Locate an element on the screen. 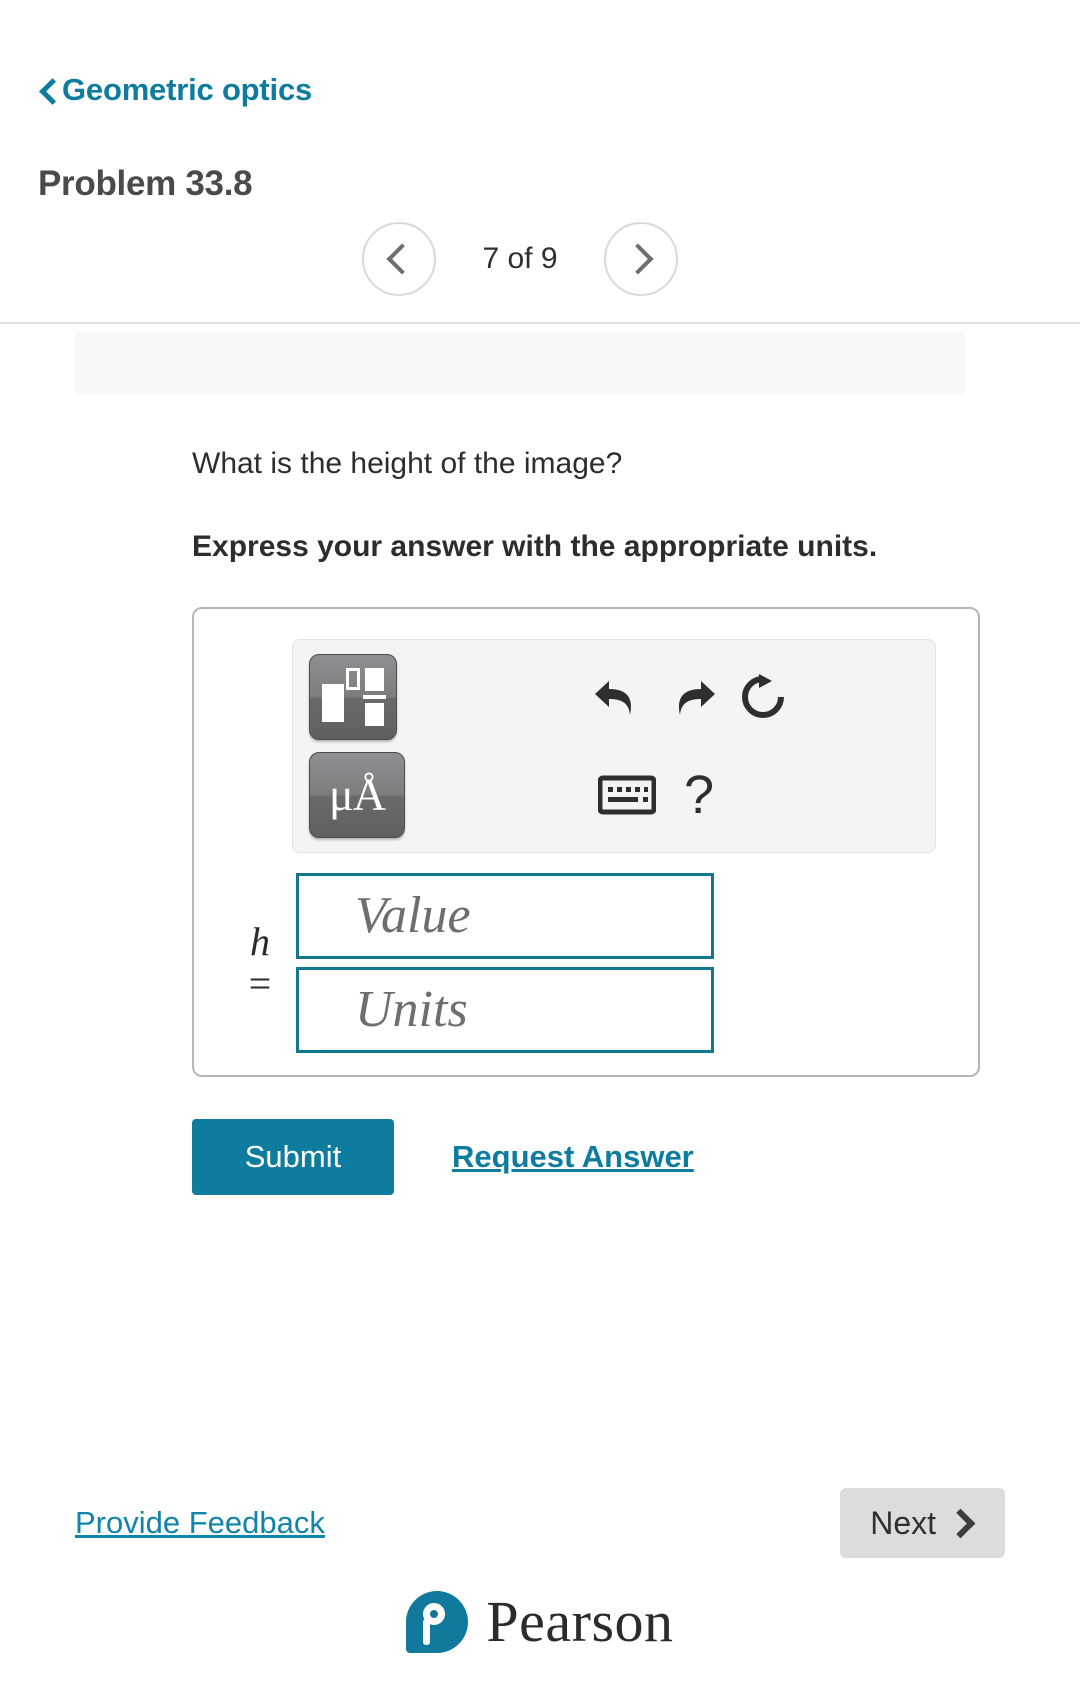 The height and width of the screenshot is (1704, 1080). problem-statement-panel is located at coordinates (520, 363).